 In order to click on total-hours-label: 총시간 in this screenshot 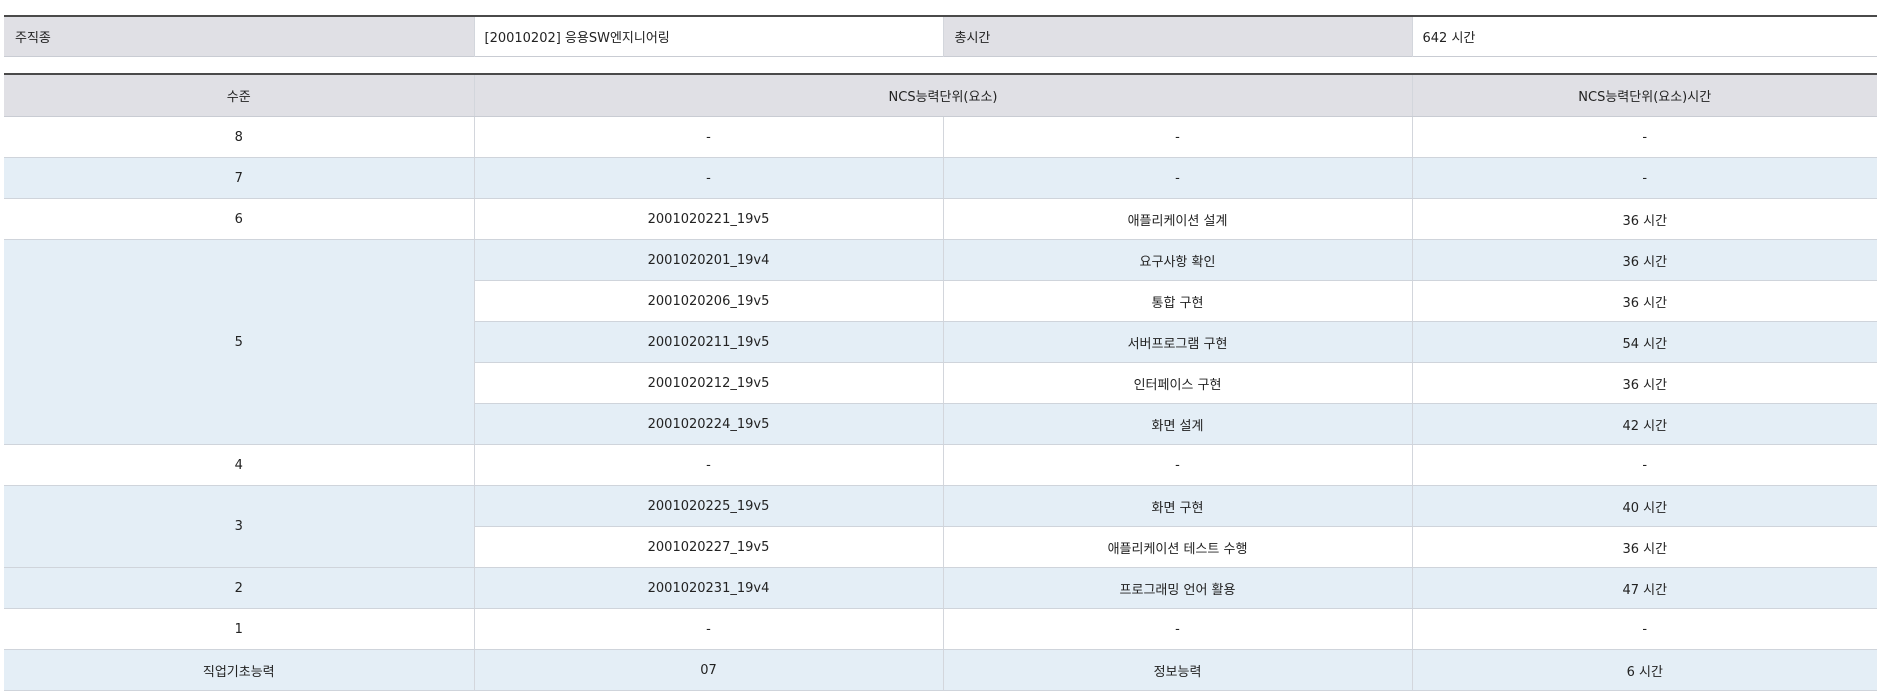, I will do `click(1178, 36)`.